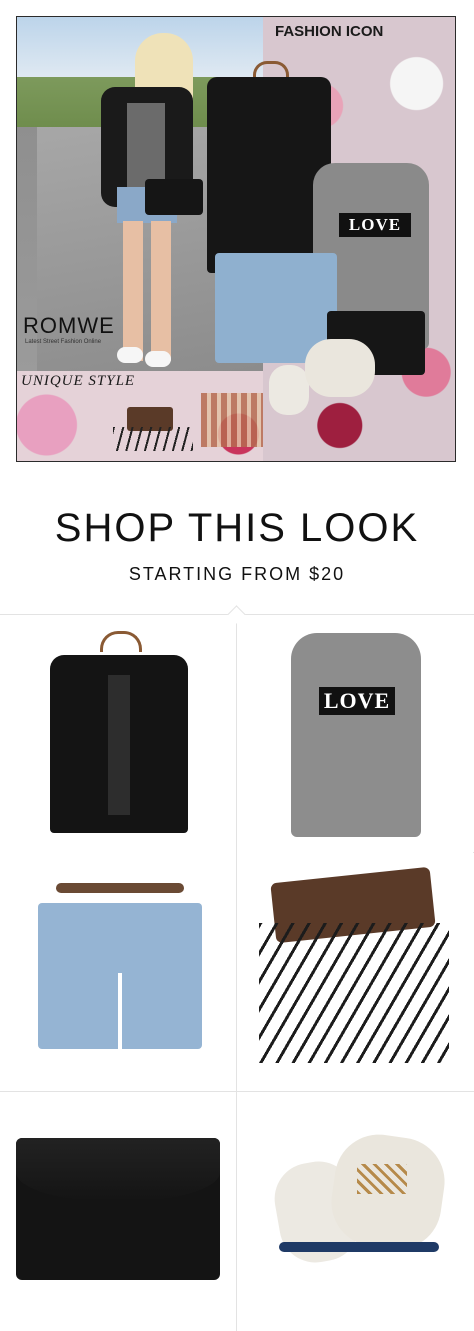  Describe the element at coordinates (382, 1179) in the screenshot. I see `sneaker-laces` at that location.